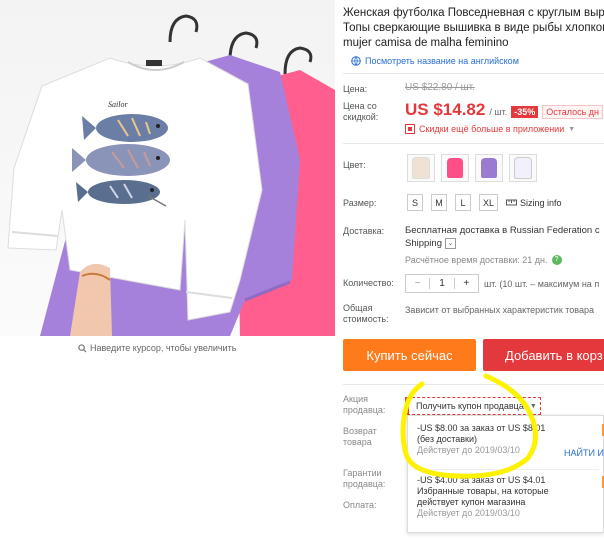  What do you see at coordinates (445, 109) in the screenshot?
I see `discounted-price: US $14.82` at bounding box center [445, 109].